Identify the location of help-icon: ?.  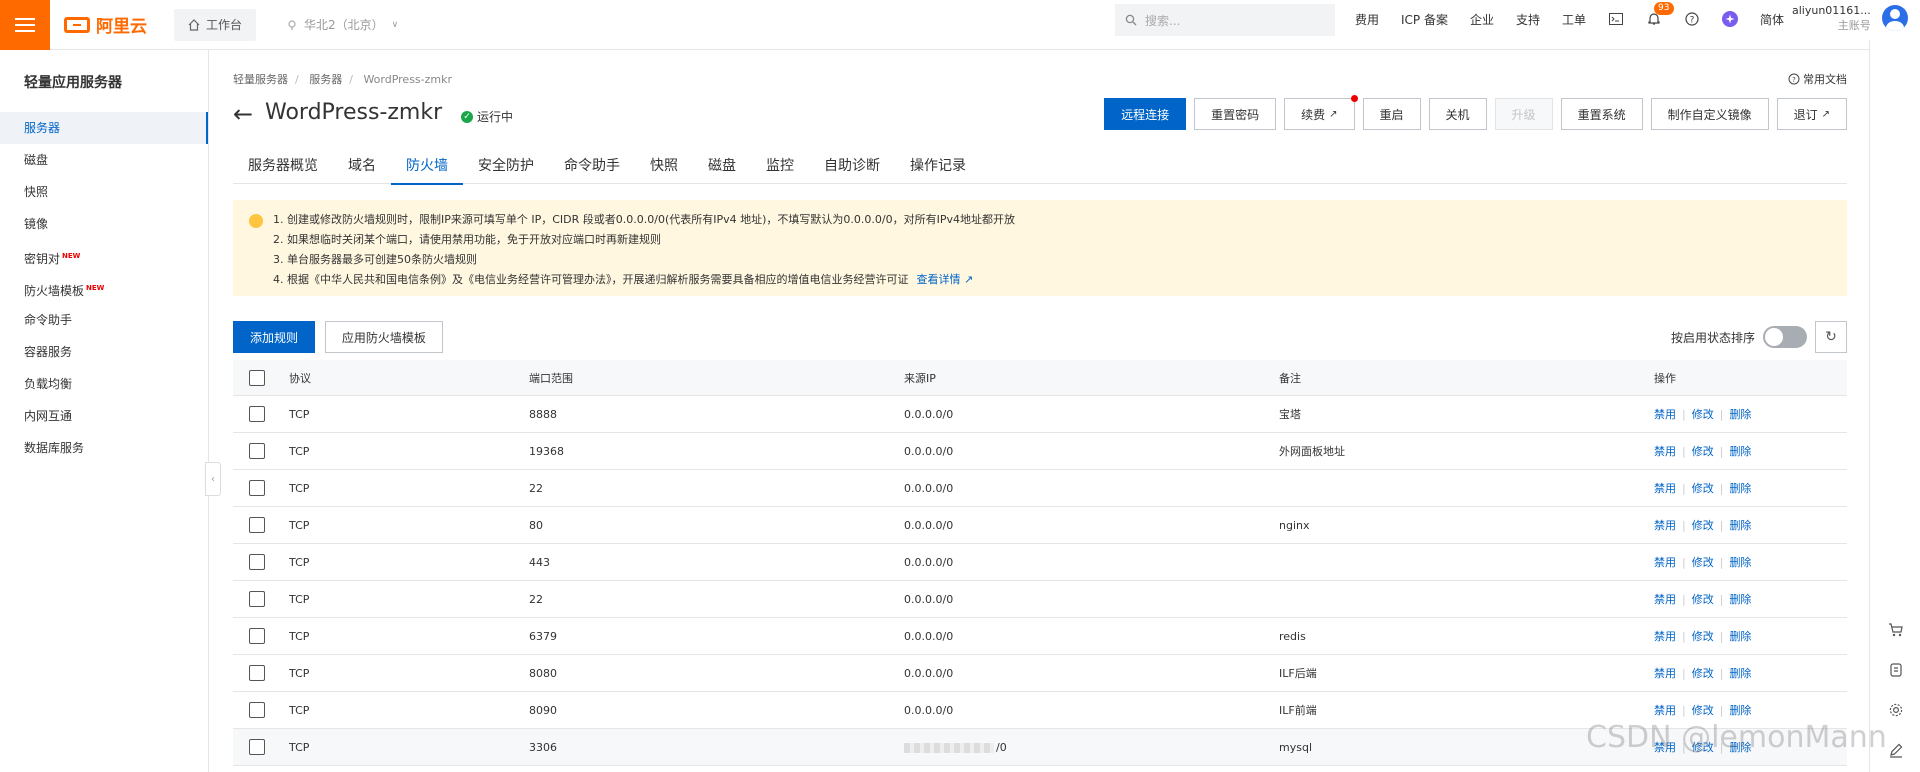
(1692, 19).